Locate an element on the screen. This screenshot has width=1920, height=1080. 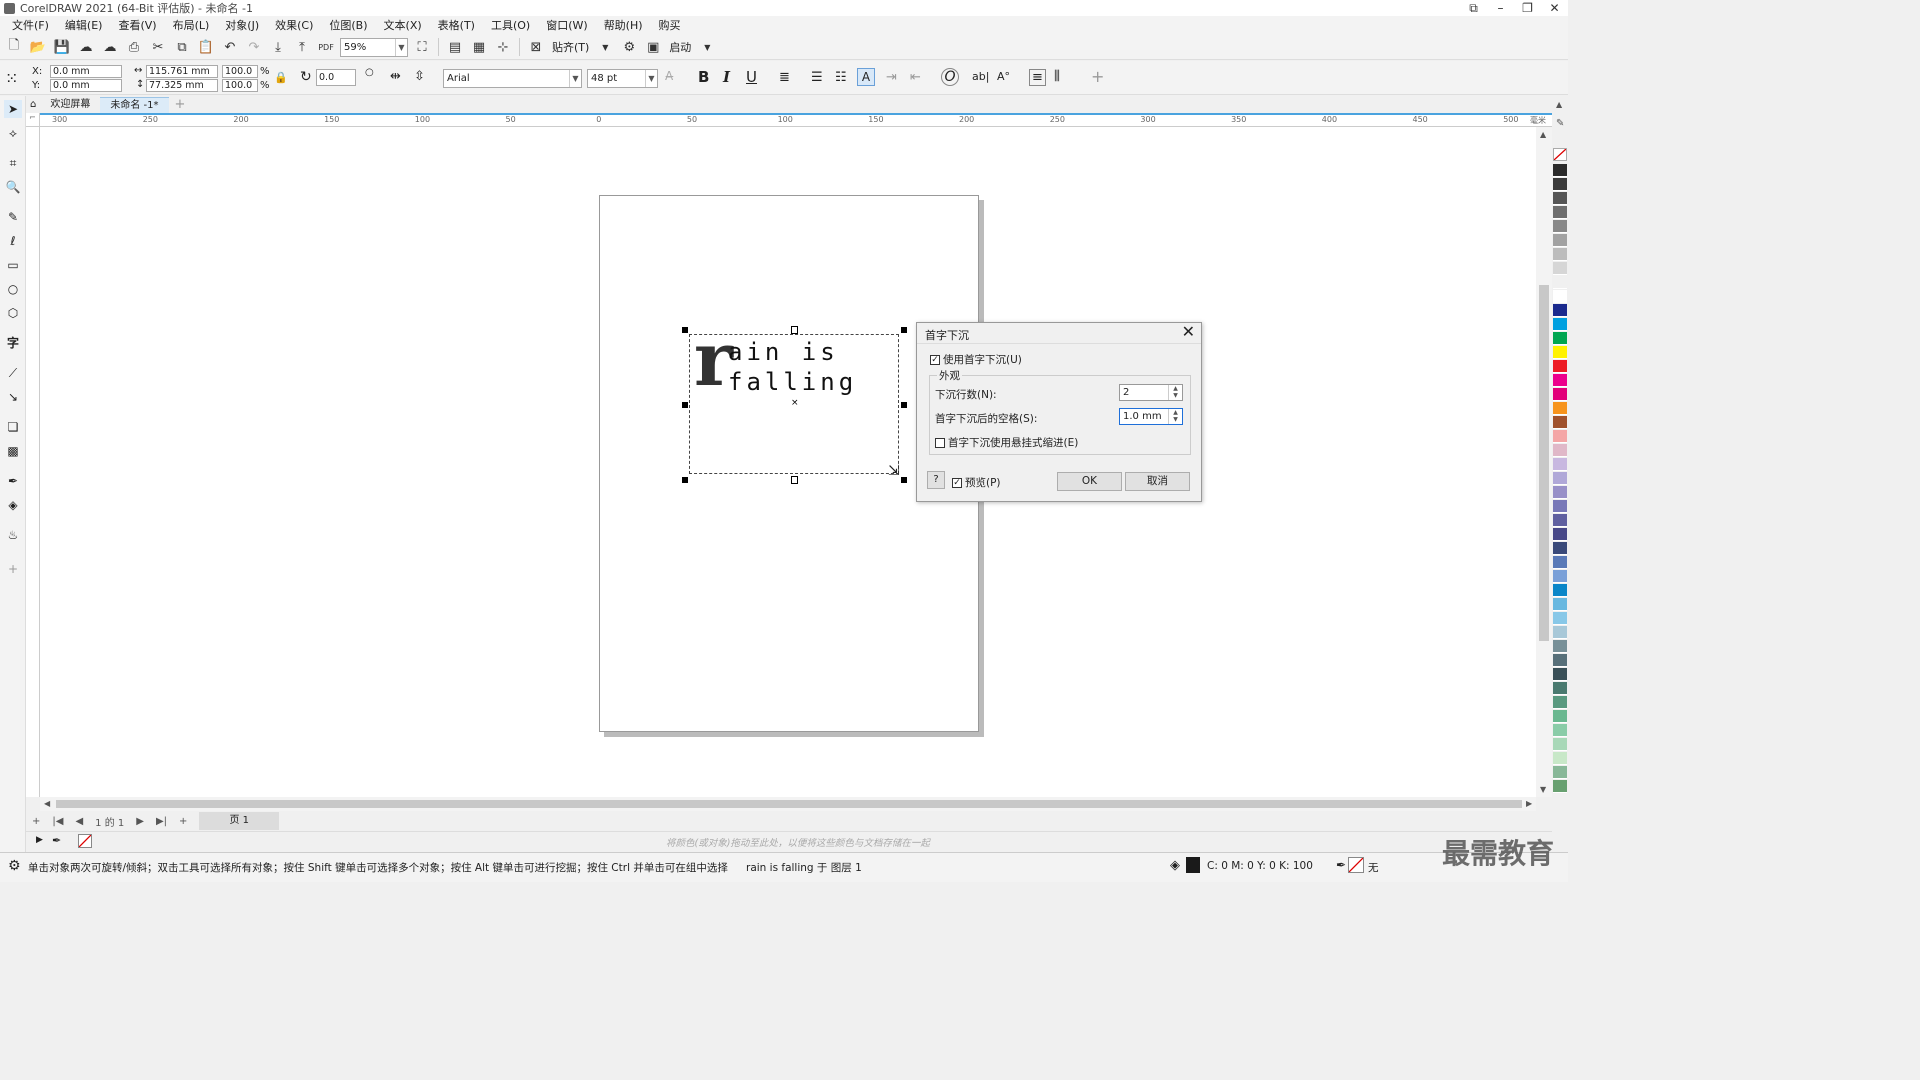
font-size-scale-icon: A̶ is located at coordinates (669, 76).